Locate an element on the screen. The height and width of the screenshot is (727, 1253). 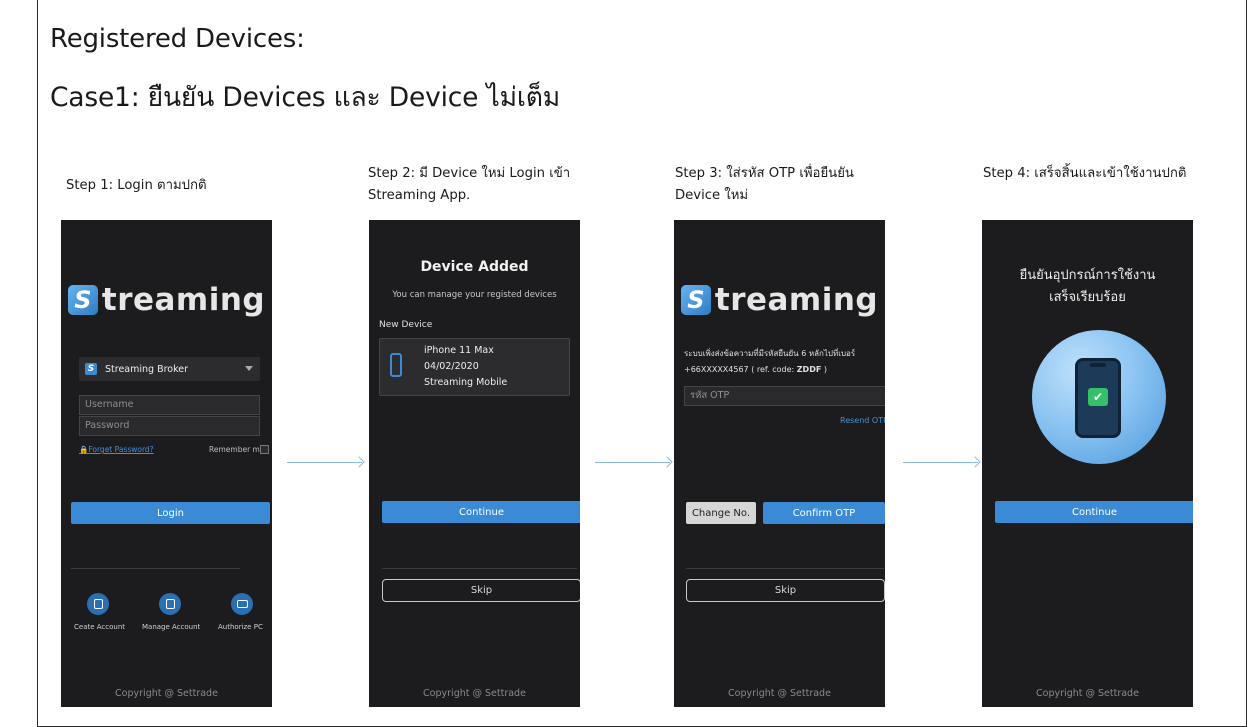
monitor-icon is located at coordinates (242, 604).